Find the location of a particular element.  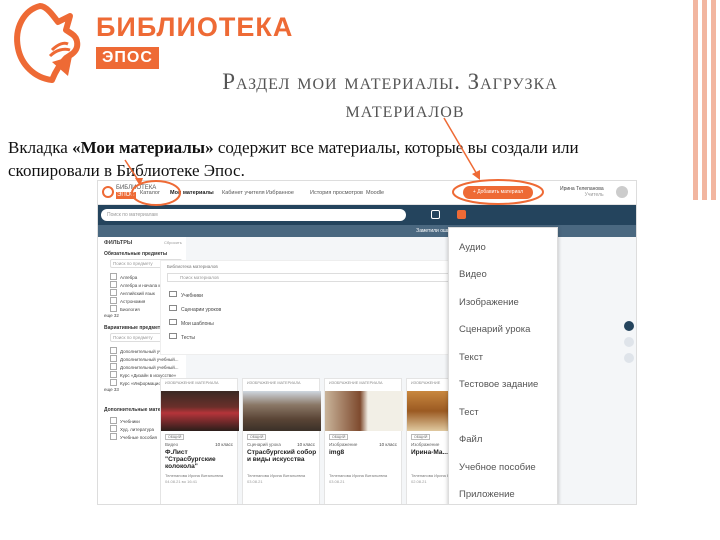

menu-item-video: Видео is located at coordinates (473, 274).